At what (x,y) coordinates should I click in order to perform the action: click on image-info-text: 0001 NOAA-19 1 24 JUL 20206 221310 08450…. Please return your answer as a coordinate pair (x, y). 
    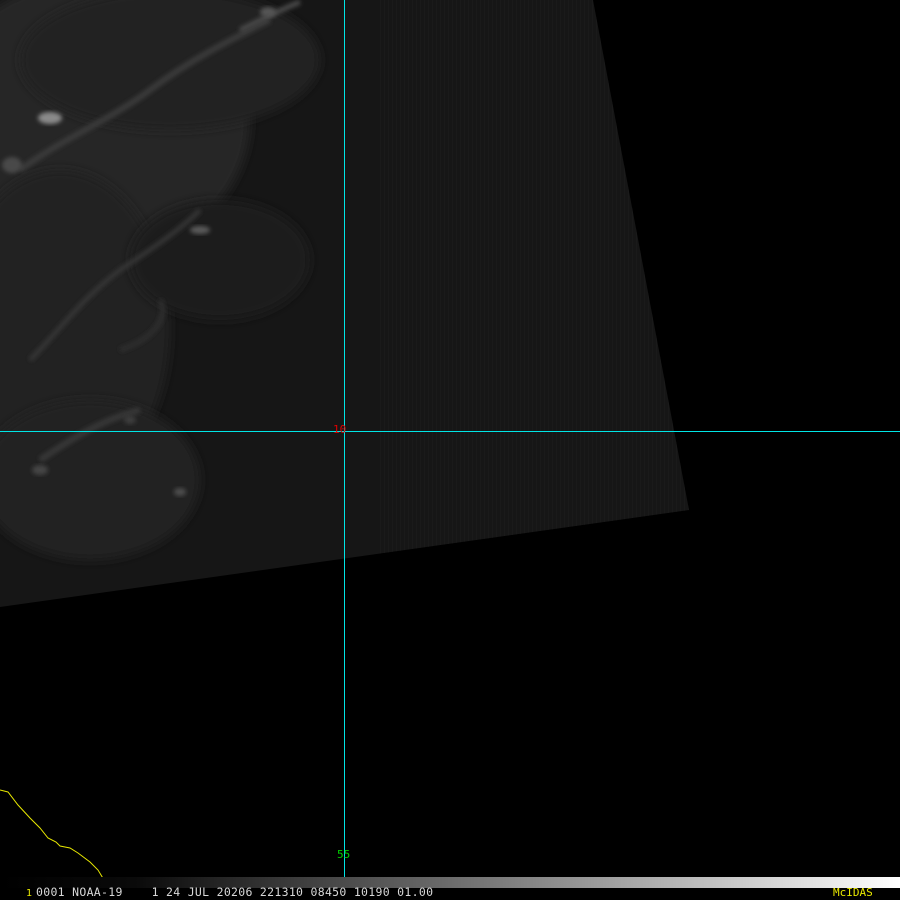
    Looking at the image, I should click on (235, 892).